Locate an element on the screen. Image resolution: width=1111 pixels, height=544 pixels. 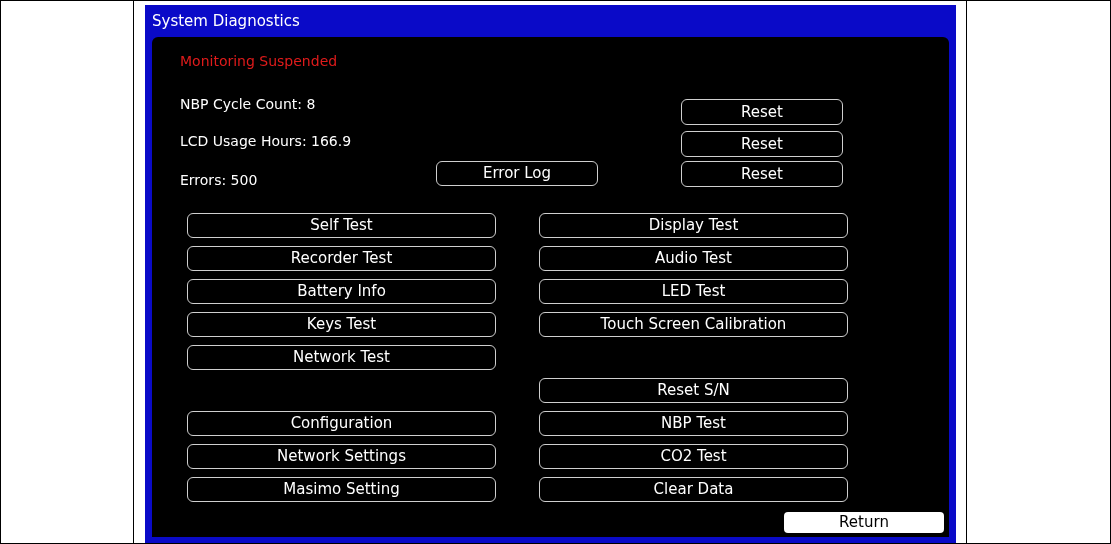
counter-label: LCD Usage Hours: 166.9 is located at coordinates (266, 141).